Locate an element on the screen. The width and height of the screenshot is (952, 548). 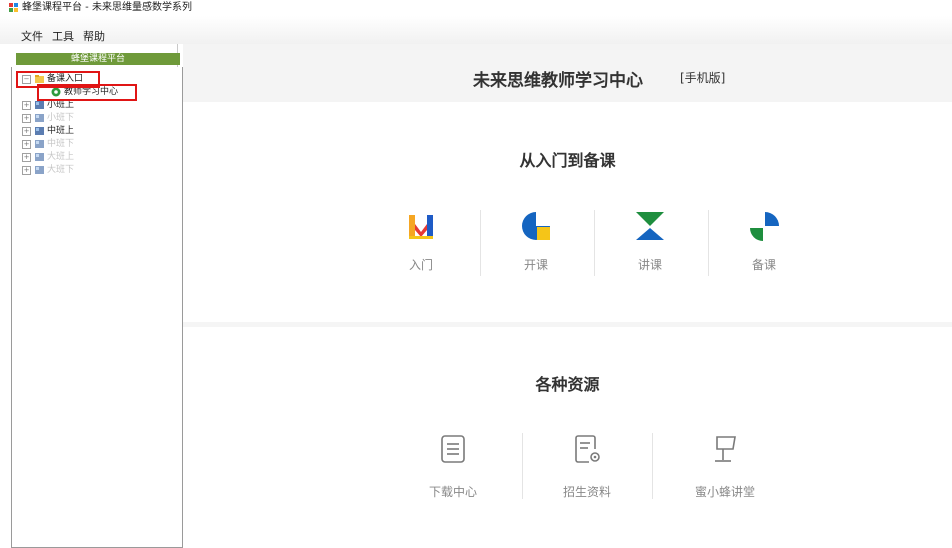
menu-help: 帮助 is located at coordinates (94, 37).